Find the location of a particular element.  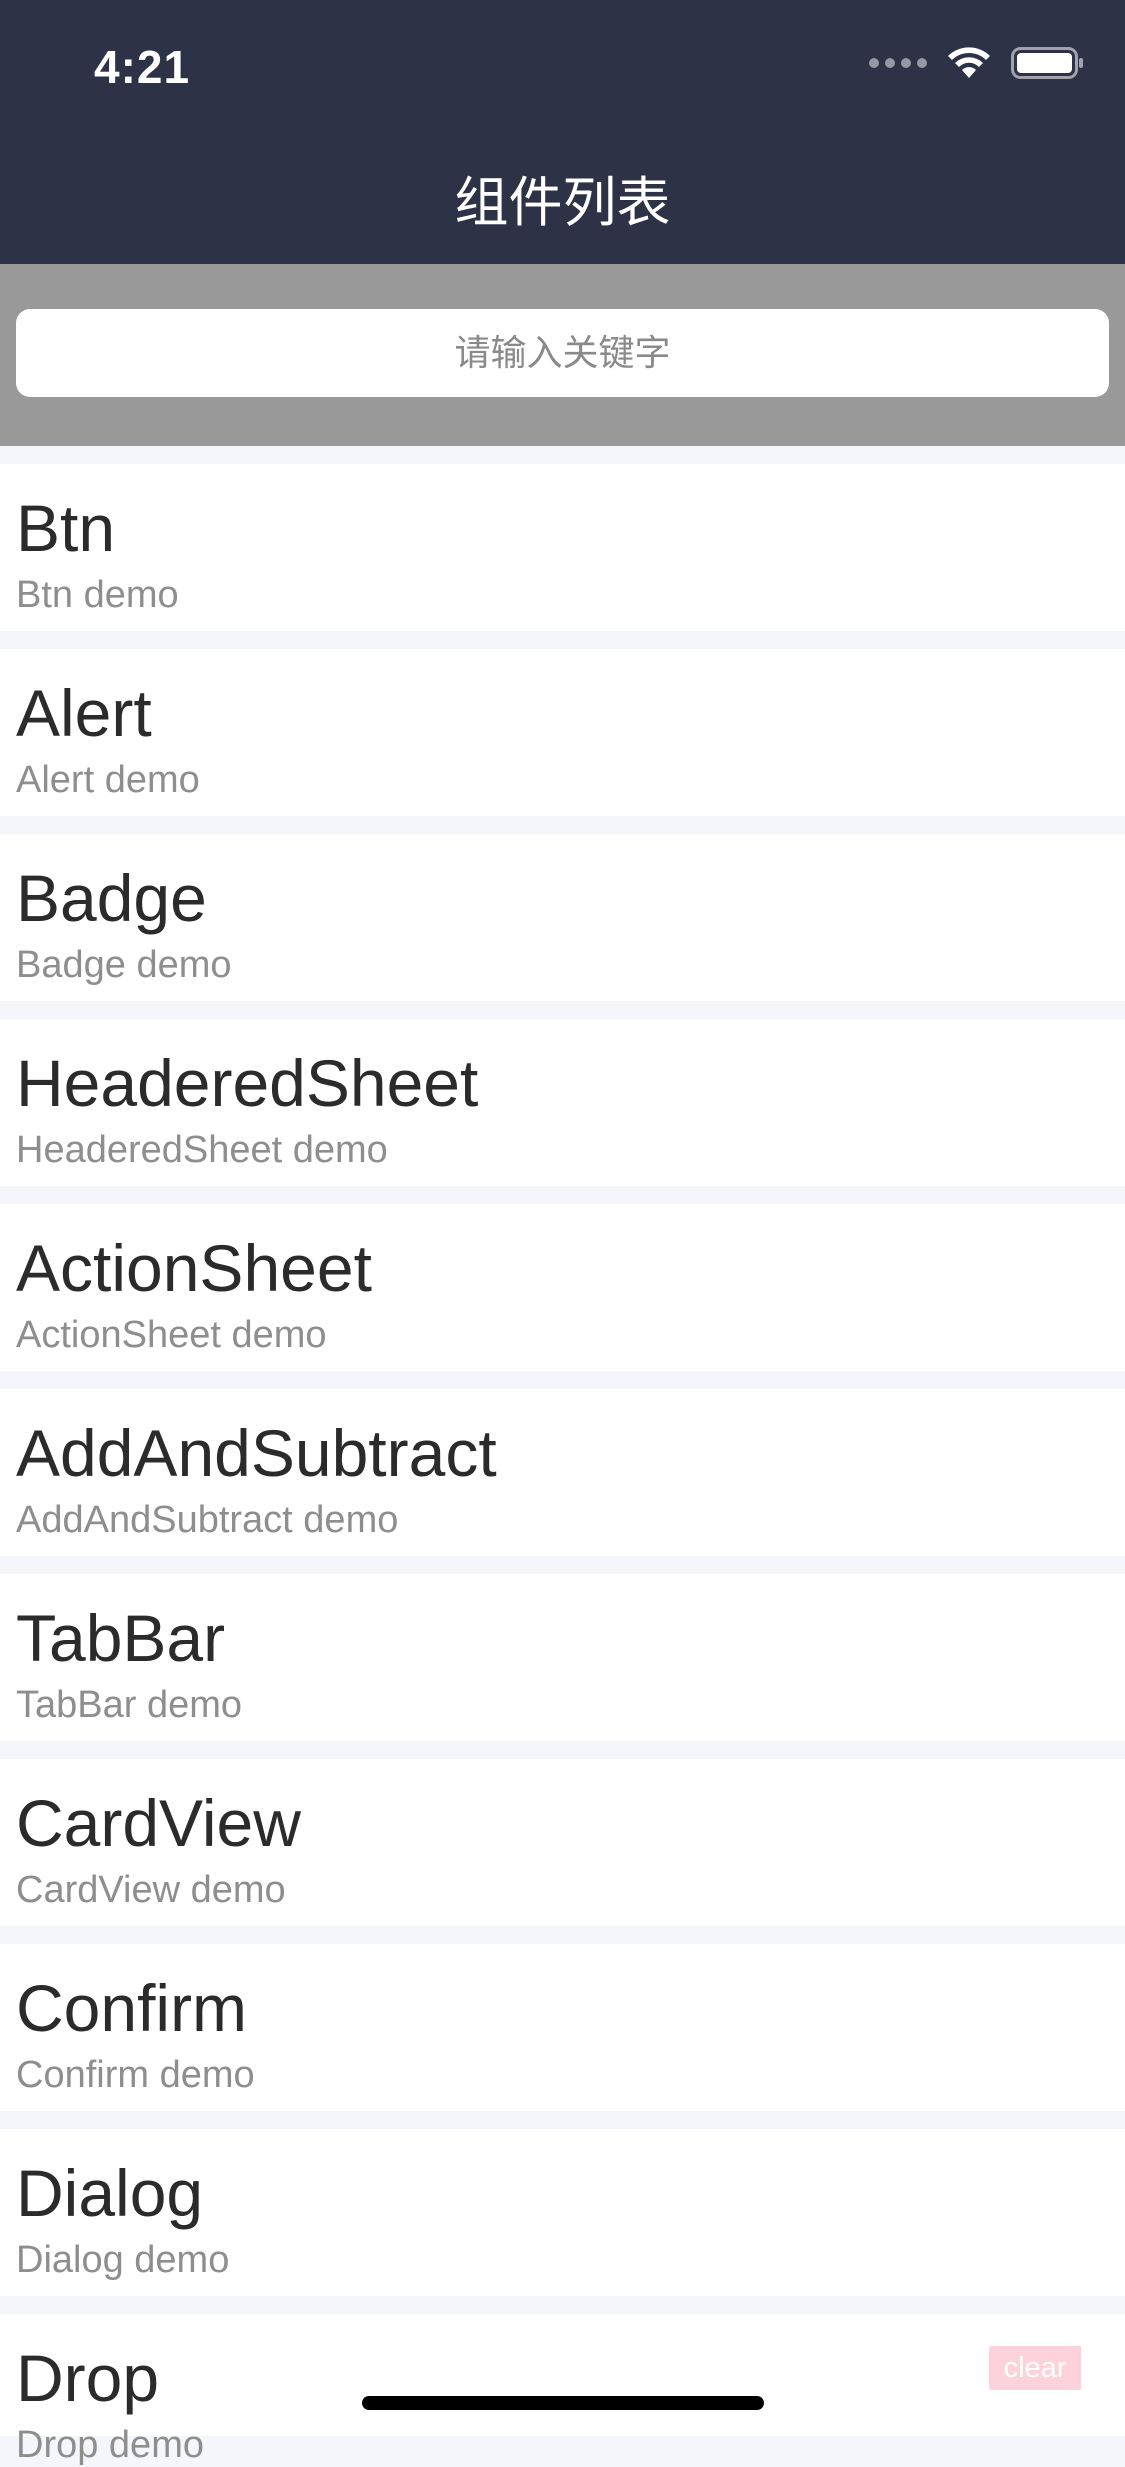

status-icons is located at coordinates (977, 63).